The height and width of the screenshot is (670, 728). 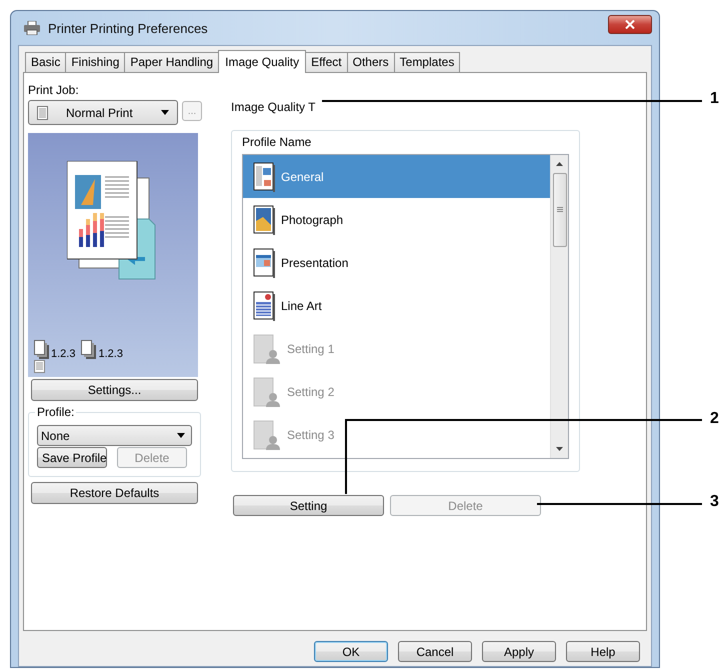 What do you see at coordinates (273, 107) in the screenshot?
I see `image-quality-label: Image Quality T` at bounding box center [273, 107].